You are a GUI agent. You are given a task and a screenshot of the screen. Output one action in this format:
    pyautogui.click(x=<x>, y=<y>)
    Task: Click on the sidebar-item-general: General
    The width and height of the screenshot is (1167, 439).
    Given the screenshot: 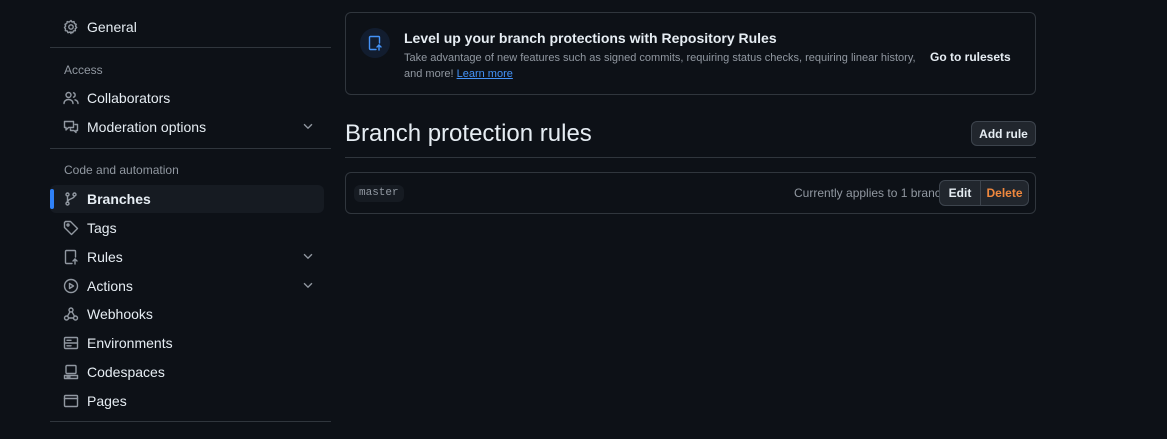 What is the action you would take?
    pyautogui.click(x=93, y=27)
    